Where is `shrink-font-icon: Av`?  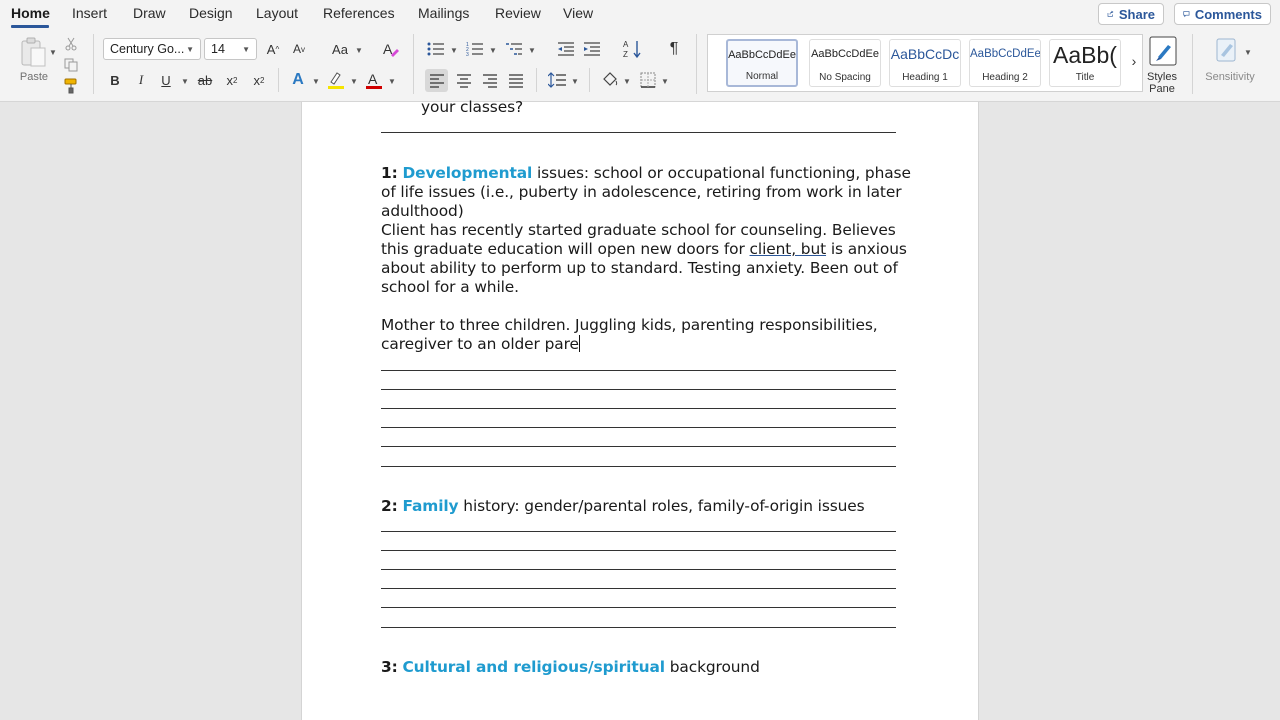 shrink-font-icon: Av is located at coordinates (299, 49).